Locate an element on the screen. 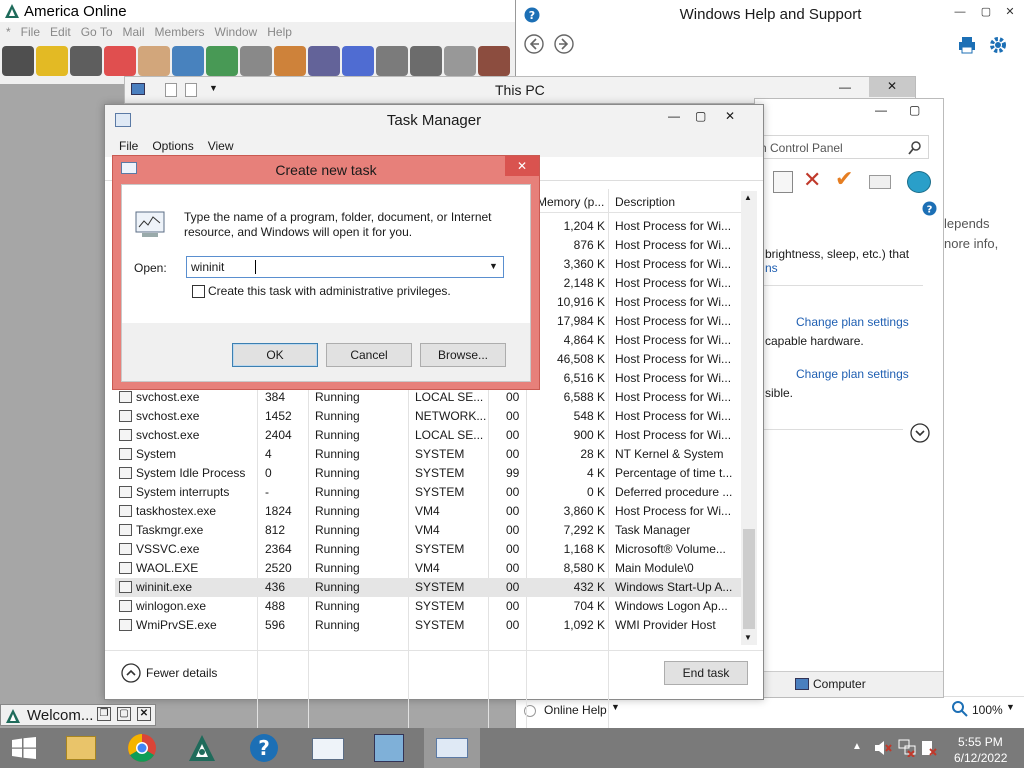 The width and height of the screenshot is (1024, 768). stock-chart-icon is located at coordinates (222, 61).